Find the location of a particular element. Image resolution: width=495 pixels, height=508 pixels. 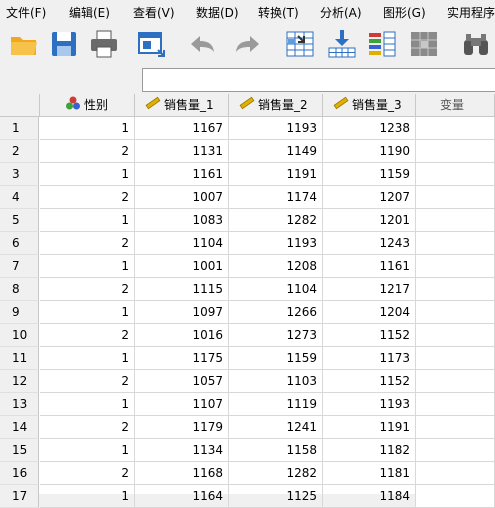

row-number: 9 is located at coordinates (19, 312).